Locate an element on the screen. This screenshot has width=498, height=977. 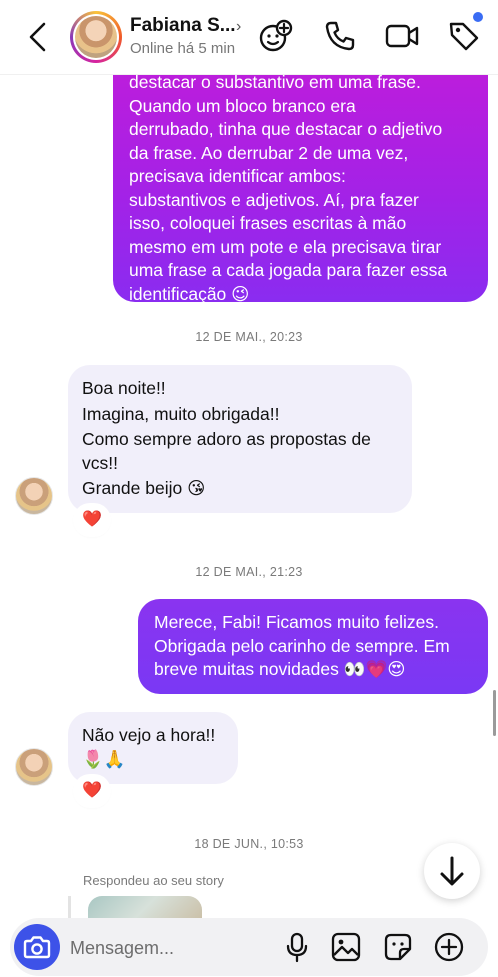
story-reply-label: Respondeu ao seu story is located at coordinates (153, 880).